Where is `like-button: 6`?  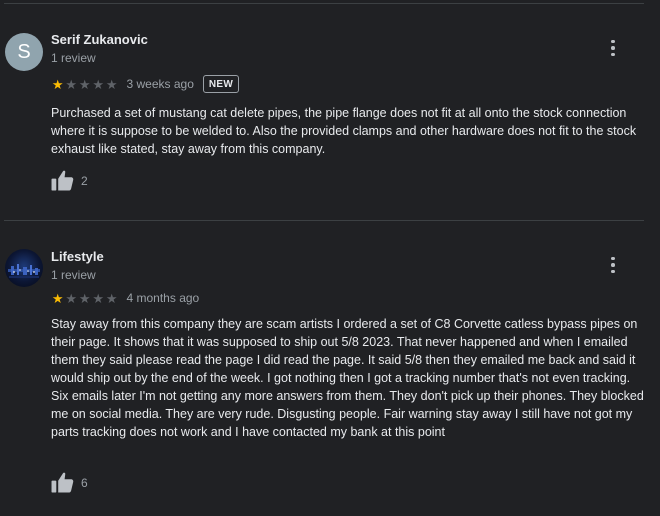 like-button: 6 is located at coordinates (69, 482).